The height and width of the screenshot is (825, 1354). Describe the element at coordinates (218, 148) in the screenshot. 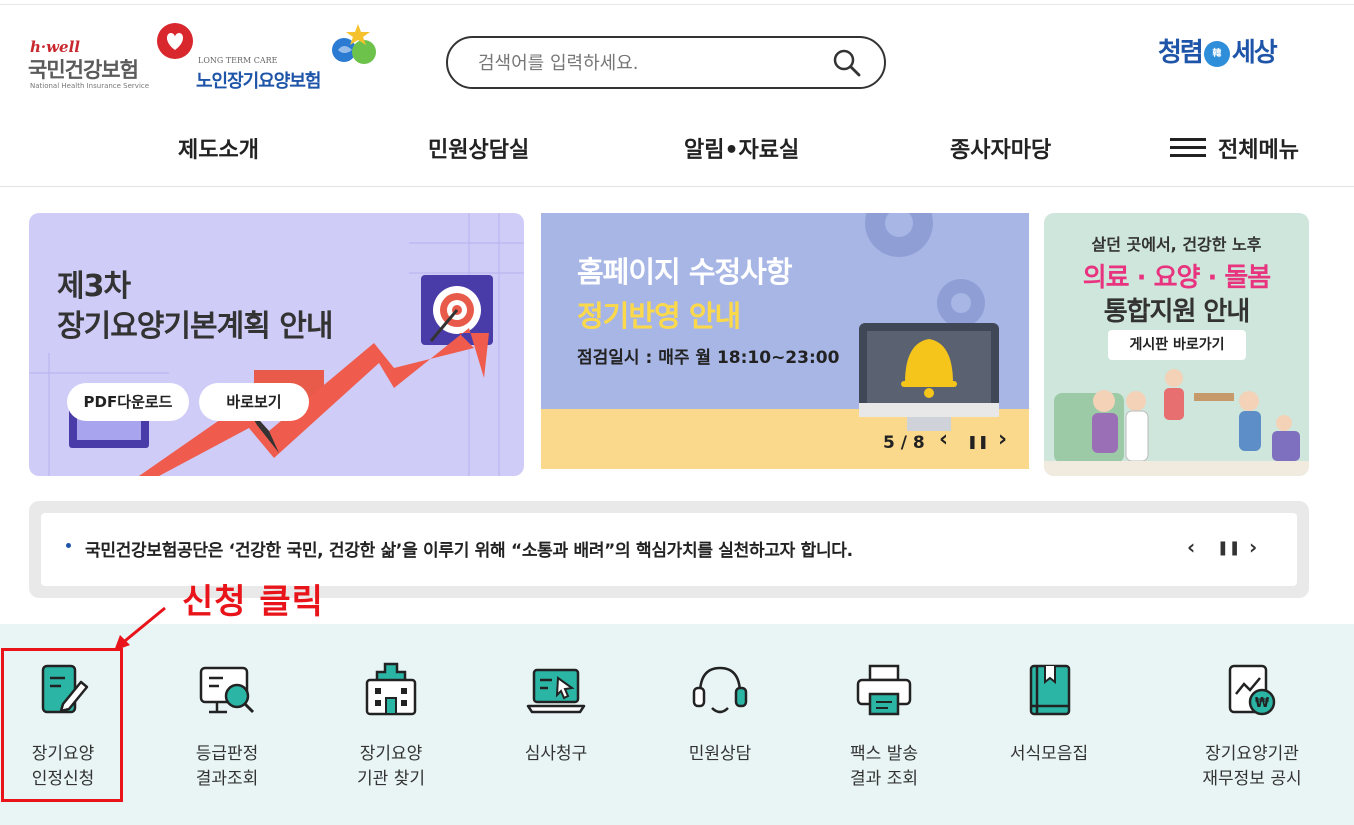

I see `nav-system-intro: 제도소개` at that location.